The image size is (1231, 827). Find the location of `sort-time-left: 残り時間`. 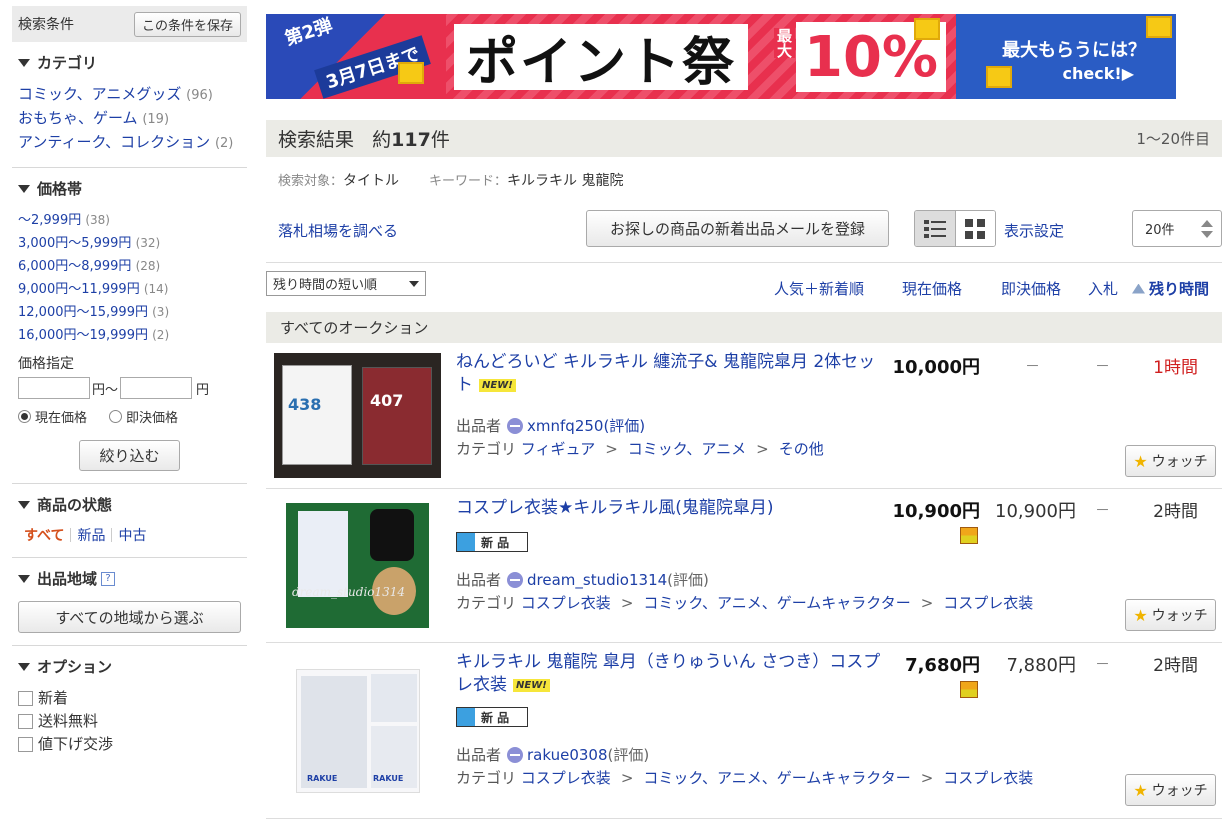

sort-time-left: 残り時間 is located at coordinates (1170, 288).